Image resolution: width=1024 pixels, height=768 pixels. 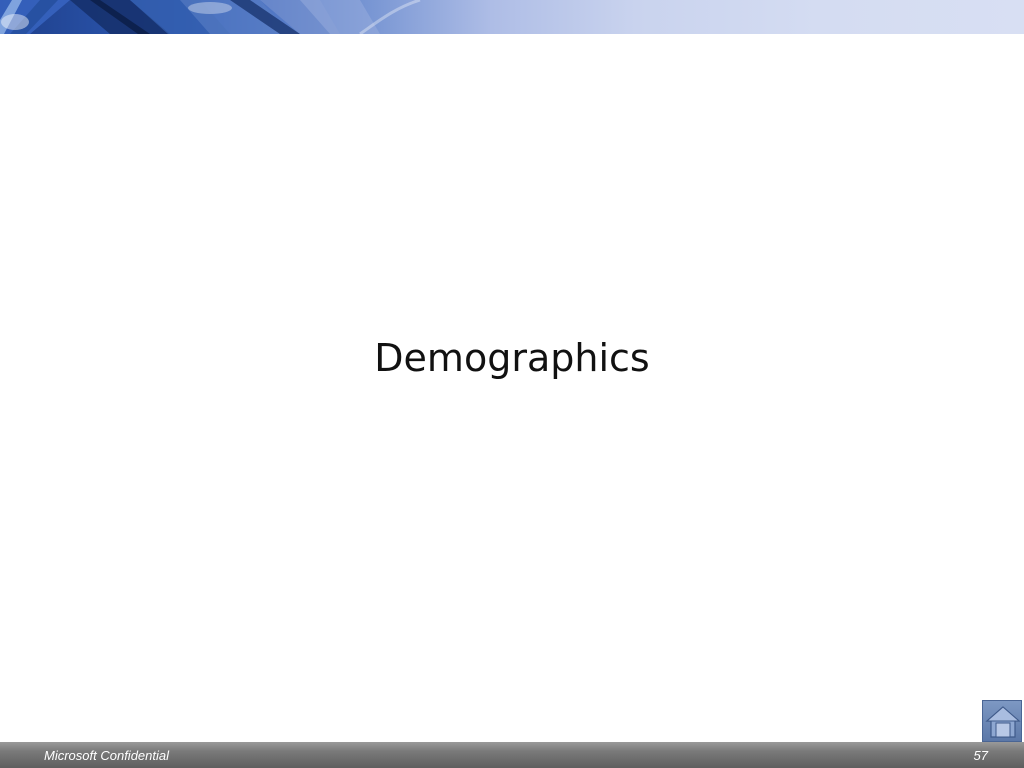 I want to click on footer-bar: Microsoft Confidential 57, so click(x=512, y=755).